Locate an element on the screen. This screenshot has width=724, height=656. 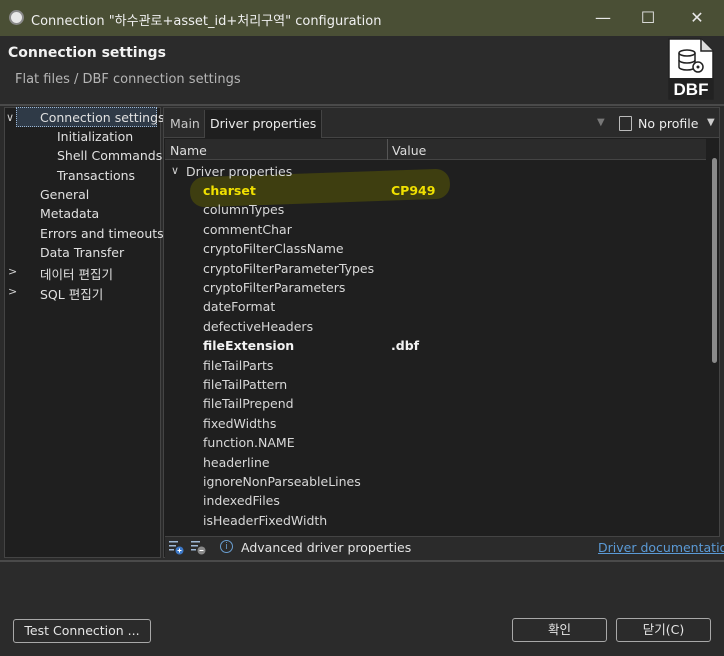
close-button: 닫기(C) is located at coordinates (663, 630).